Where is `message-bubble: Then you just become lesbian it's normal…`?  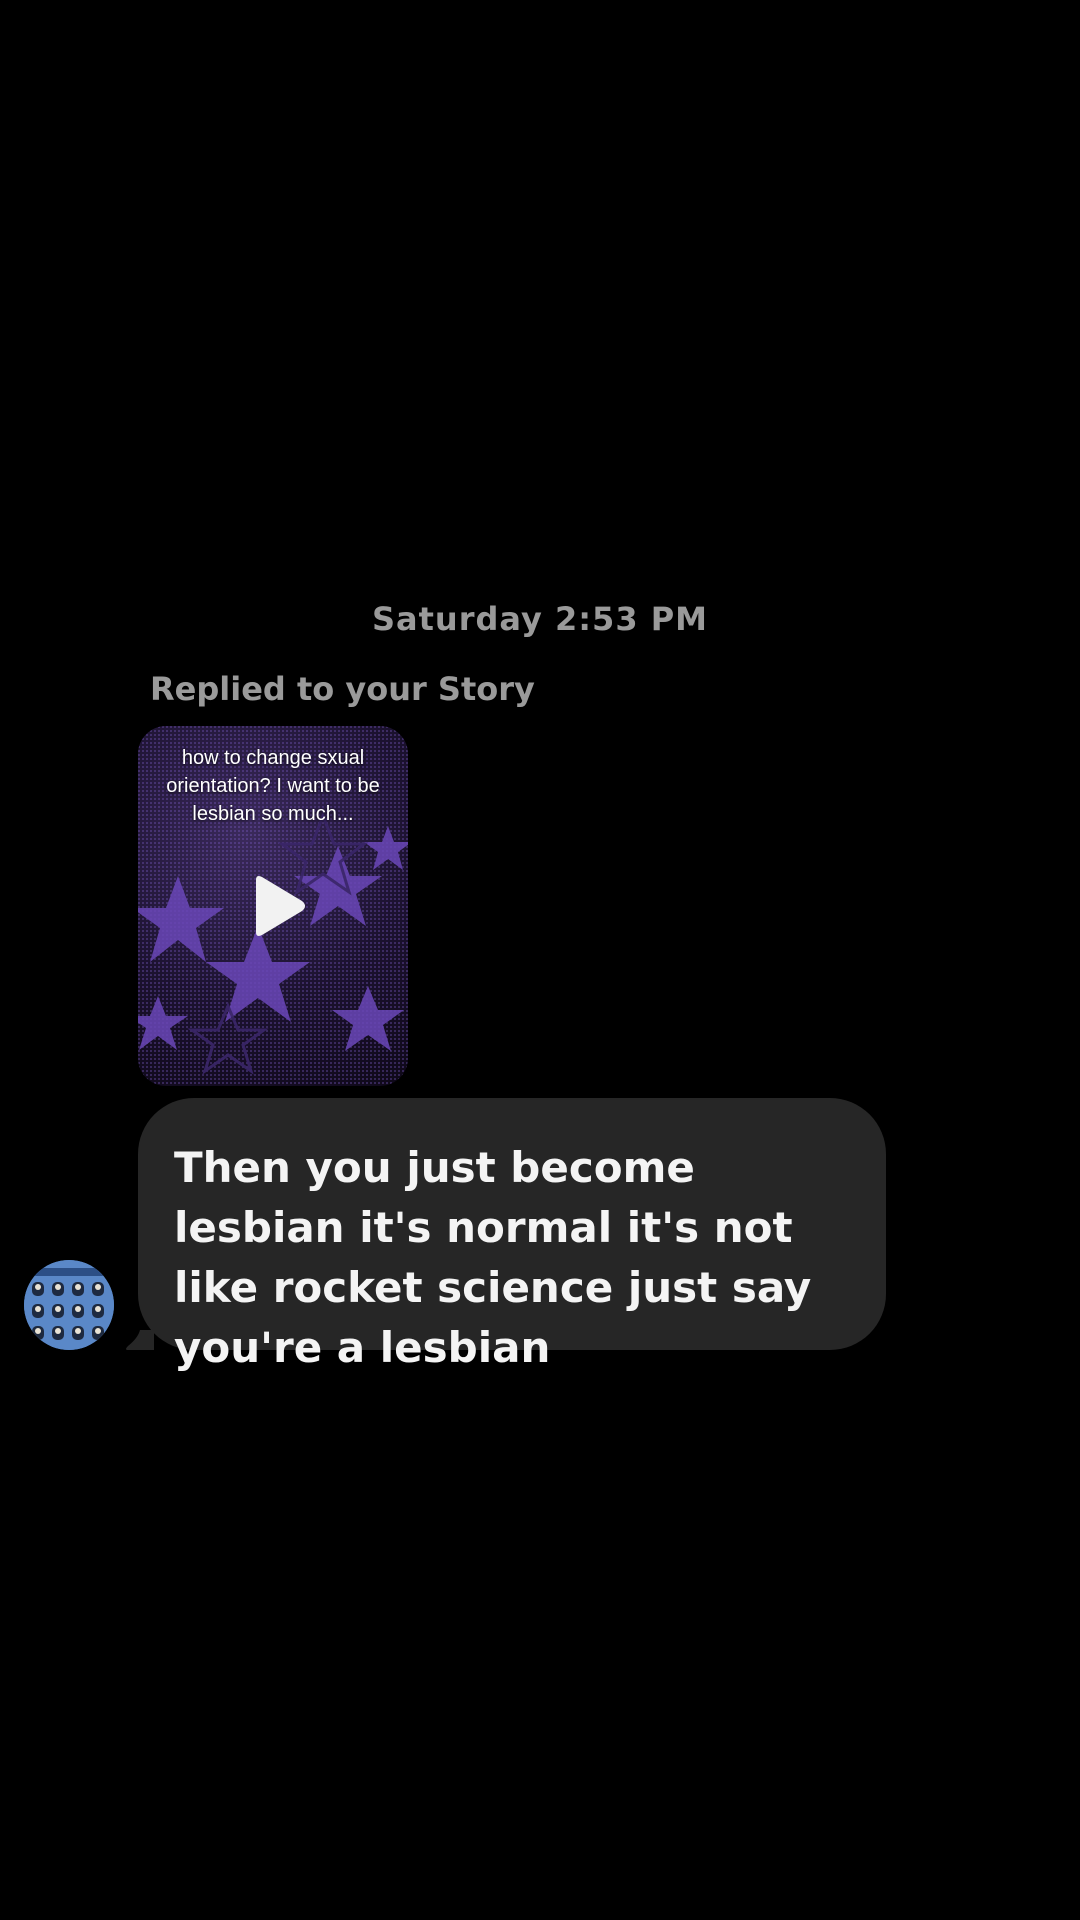
message-bubble: Then you just become lesbian it's normal… is located at coordinates (512, 1235).